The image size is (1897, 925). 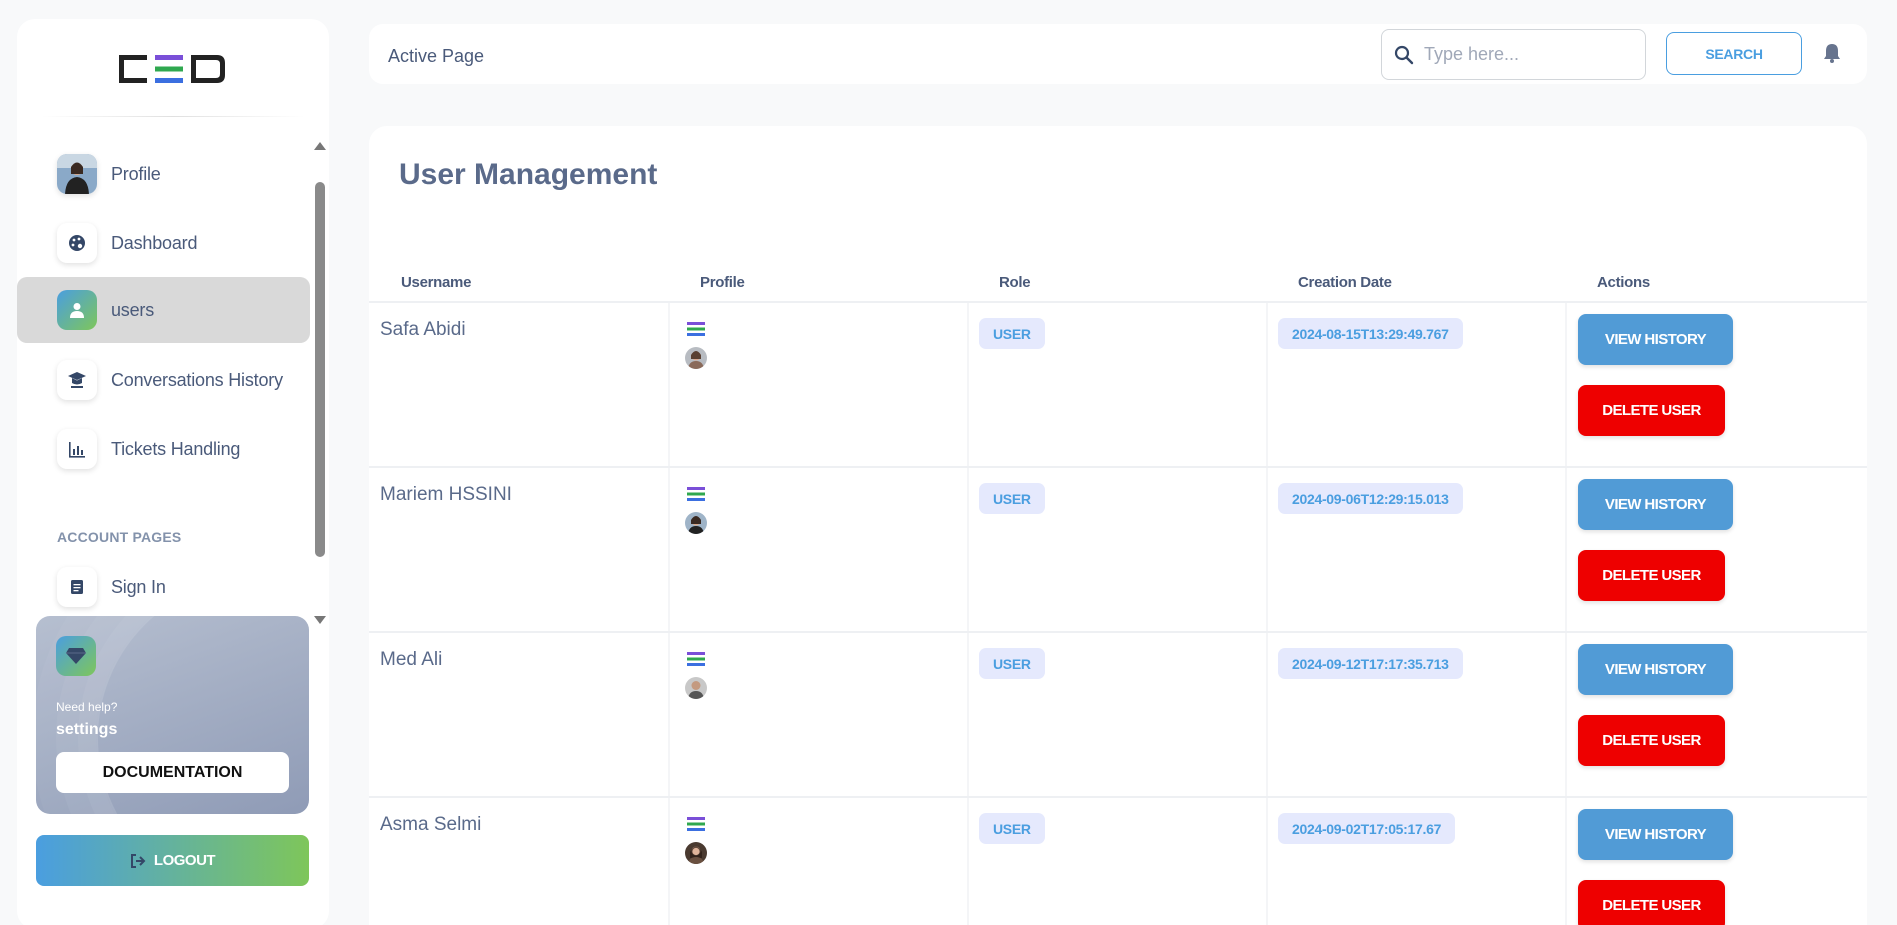 I want to click on sidebar-item-label: Profile, so click(x=136, y=173).